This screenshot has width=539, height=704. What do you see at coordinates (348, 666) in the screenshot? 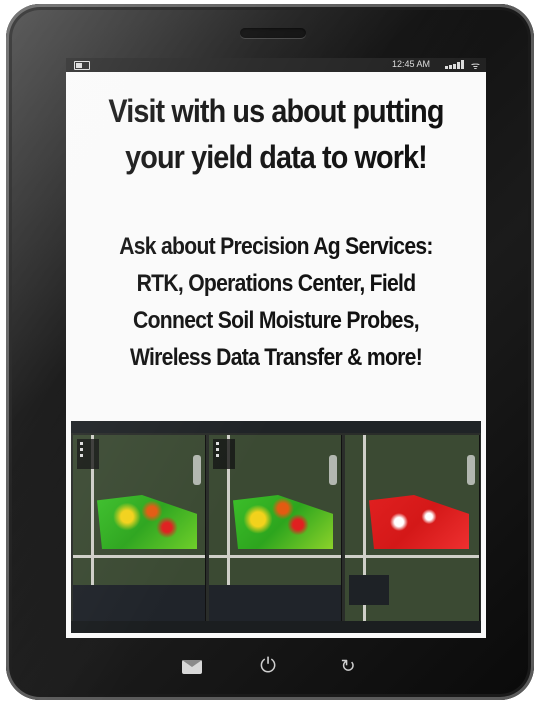
I see `refresh-icon: ↻` at bounding box center [348, 666].